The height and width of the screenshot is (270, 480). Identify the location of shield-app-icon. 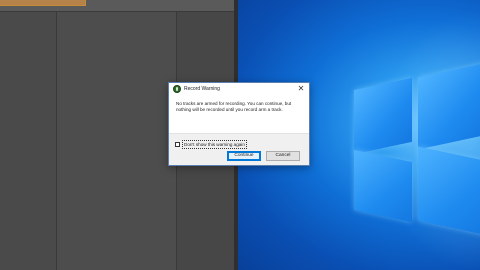
(177, 89).